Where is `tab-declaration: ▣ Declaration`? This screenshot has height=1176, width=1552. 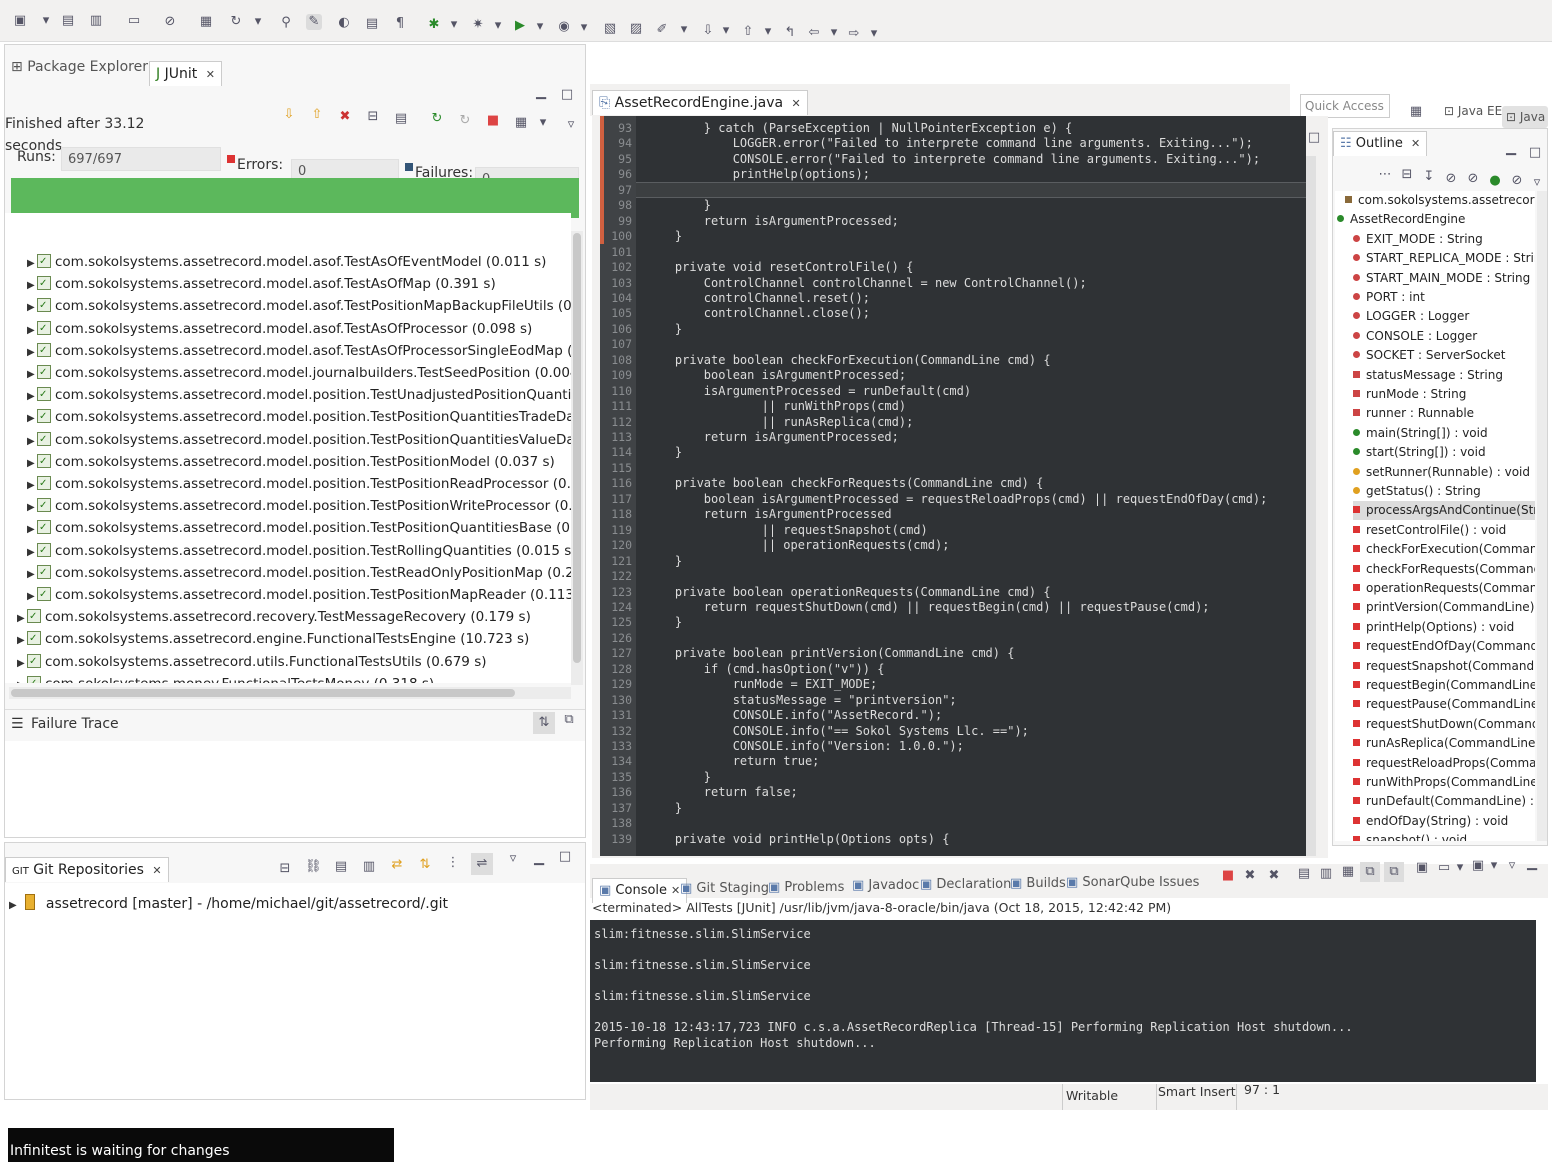
tab-declaration: ▣ Declaration is located at coordinates (965, 885).